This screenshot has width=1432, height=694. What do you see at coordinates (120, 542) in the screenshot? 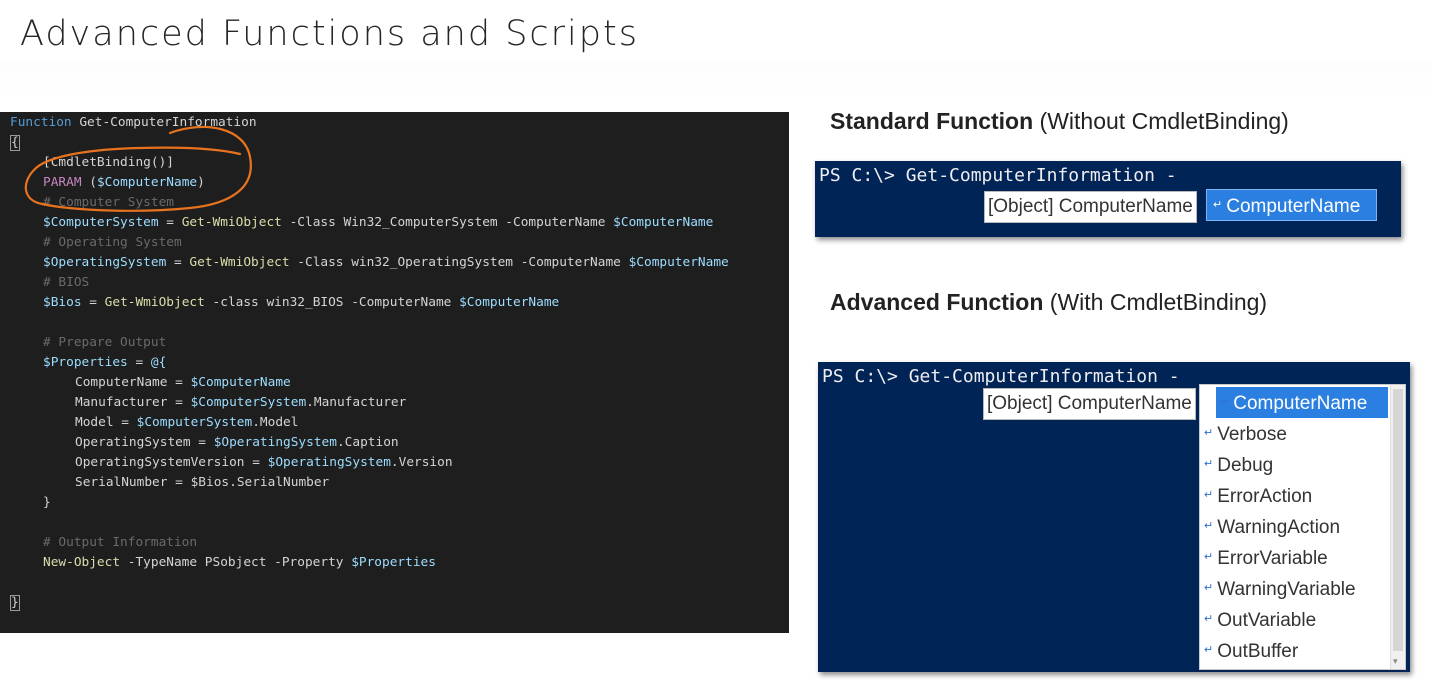
I see `comment-output-information: # Output Information` at bounding box center [120, 542].